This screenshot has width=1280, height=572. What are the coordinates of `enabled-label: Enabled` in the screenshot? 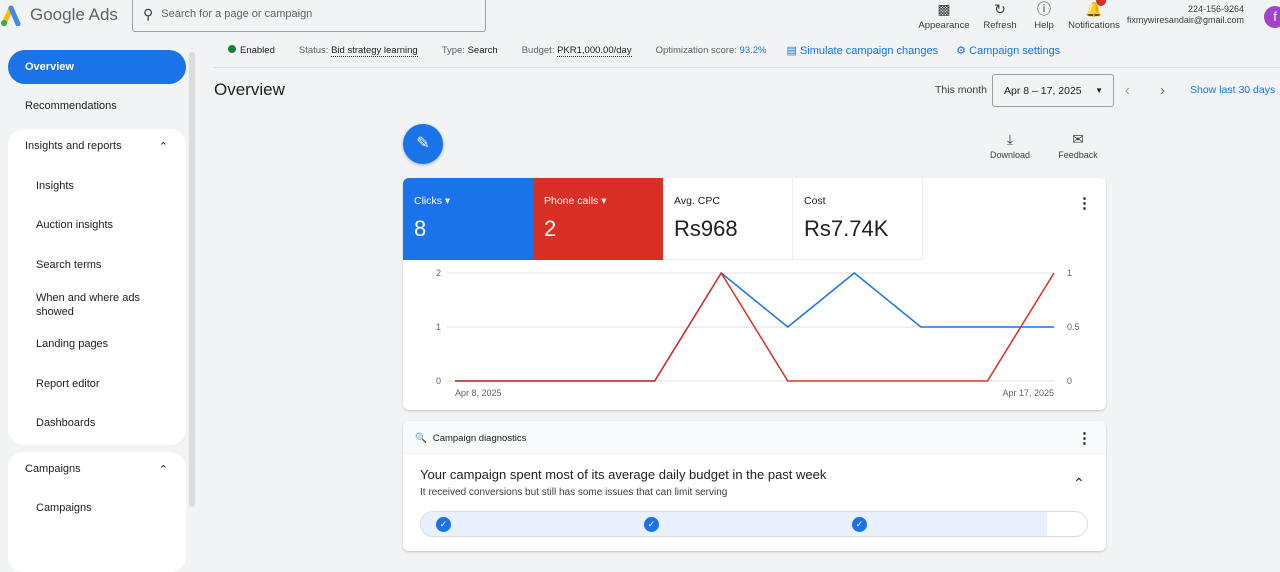 It's located at (257, 50).